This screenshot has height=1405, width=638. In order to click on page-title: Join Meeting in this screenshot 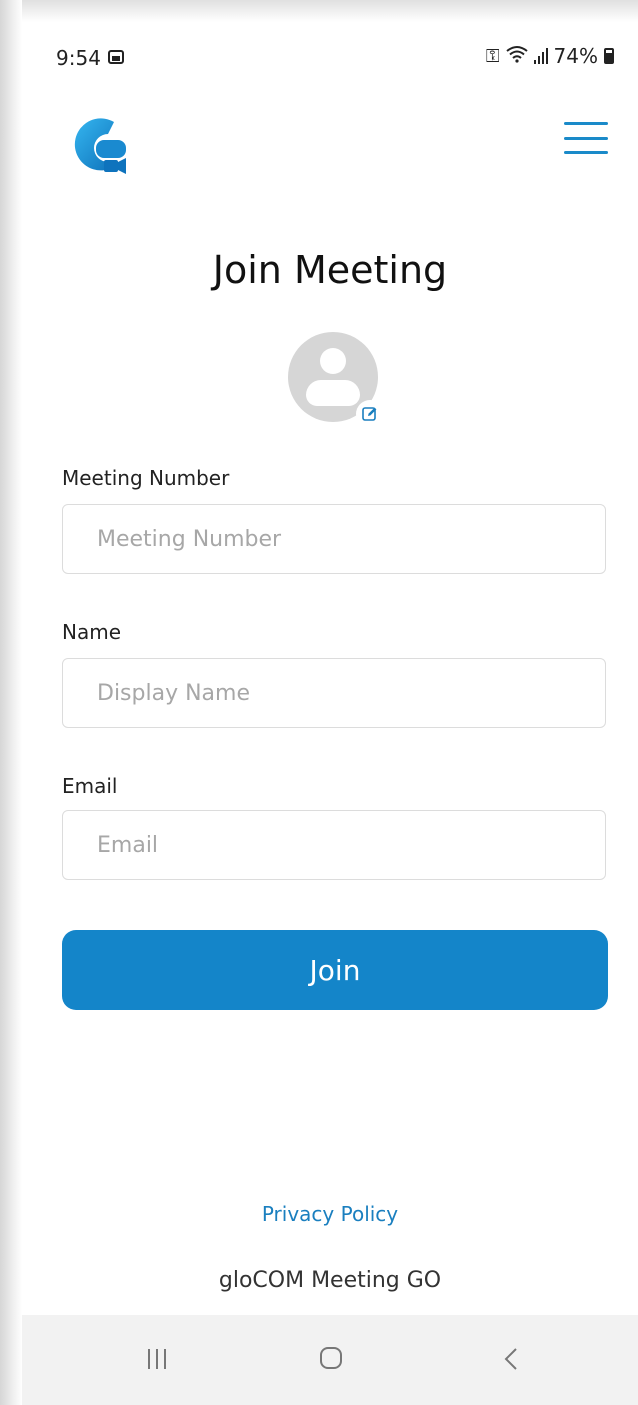, I will do `click(330, 270)`.